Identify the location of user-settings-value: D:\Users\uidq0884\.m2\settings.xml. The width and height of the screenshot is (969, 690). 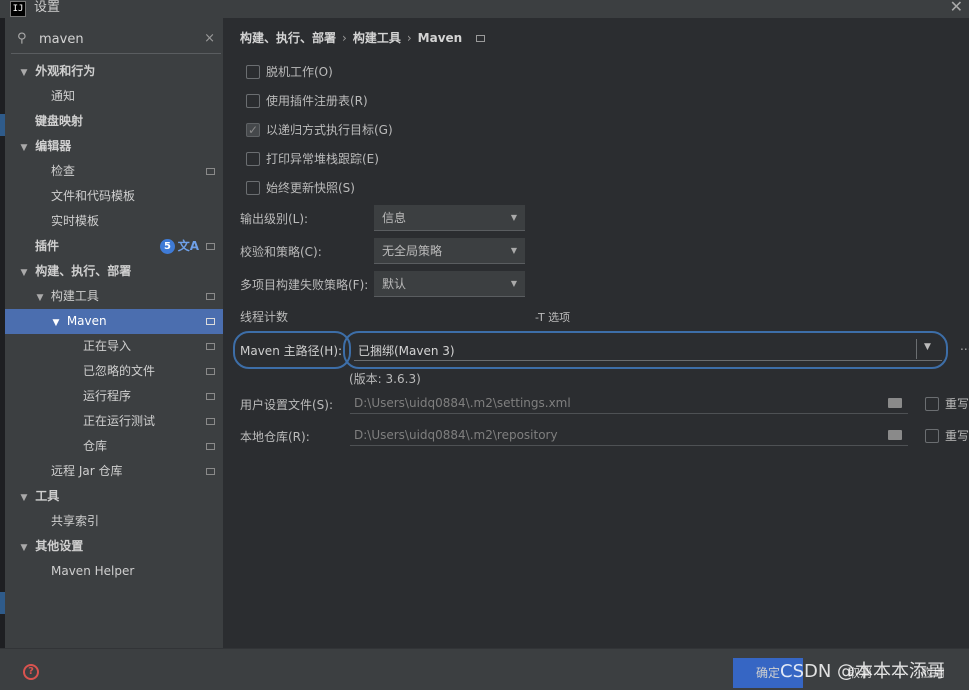
(462, 403).